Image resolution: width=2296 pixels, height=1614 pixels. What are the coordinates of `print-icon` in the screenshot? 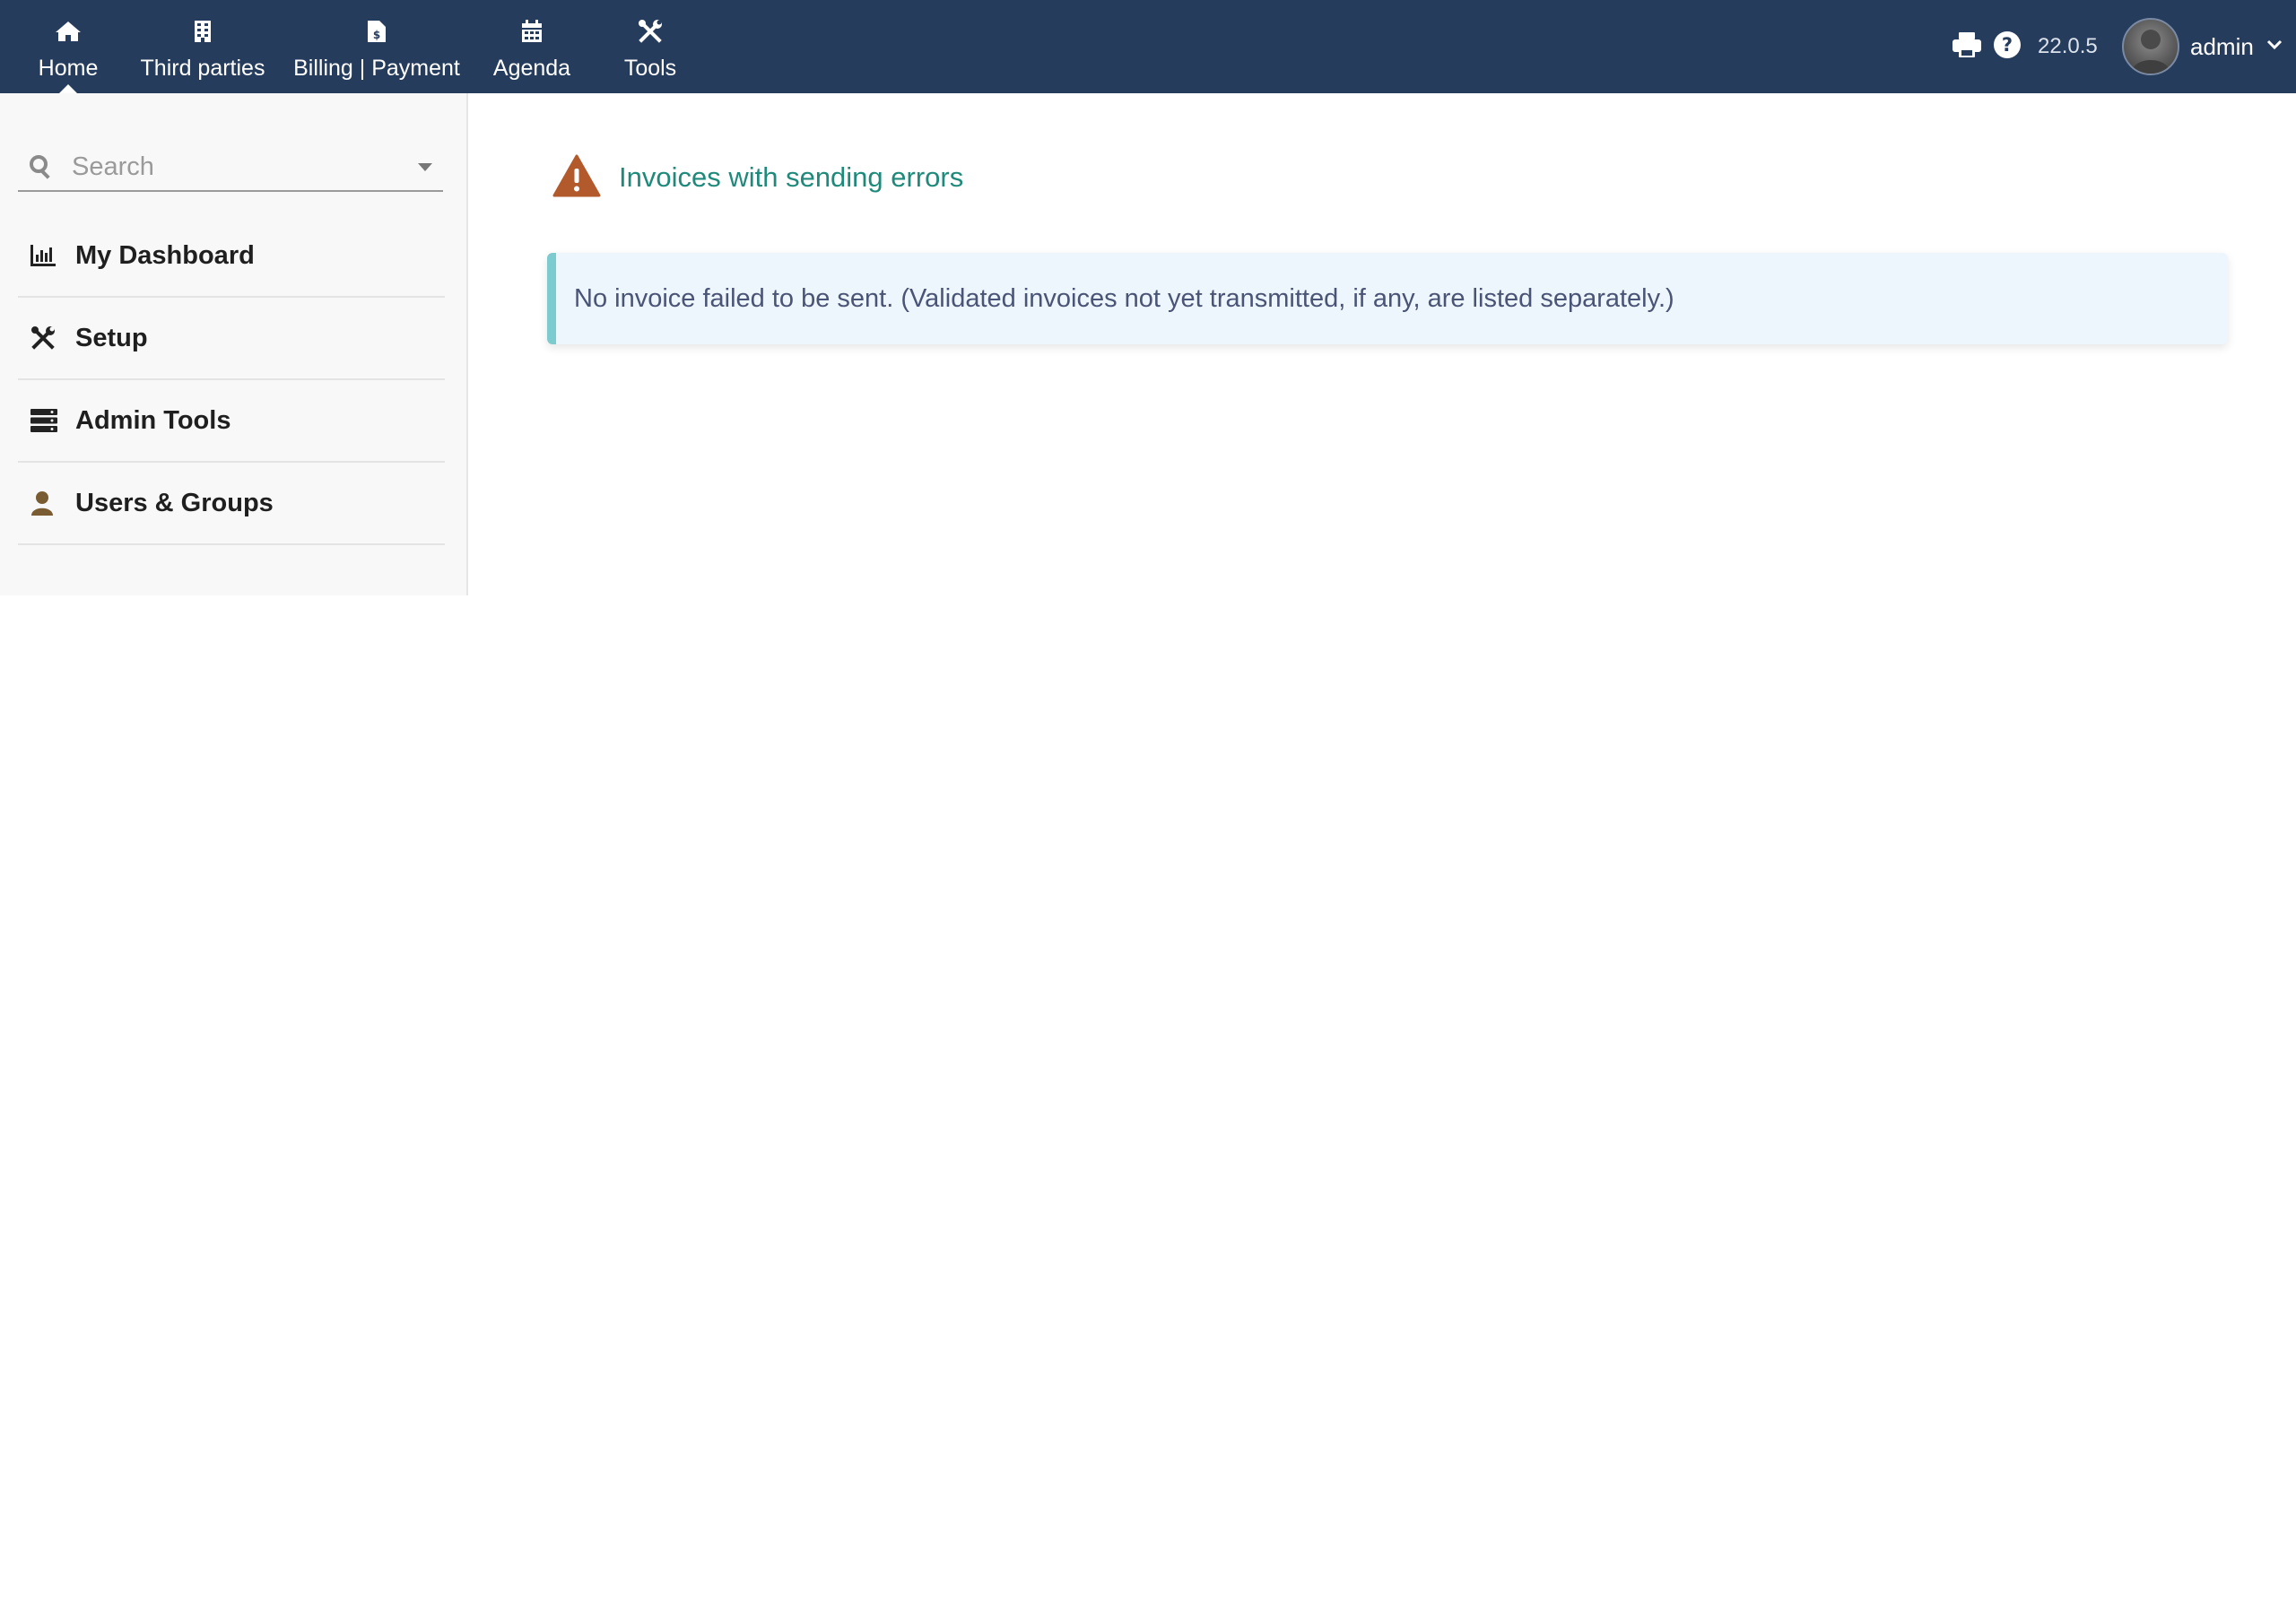 It's located at (1967, 47).